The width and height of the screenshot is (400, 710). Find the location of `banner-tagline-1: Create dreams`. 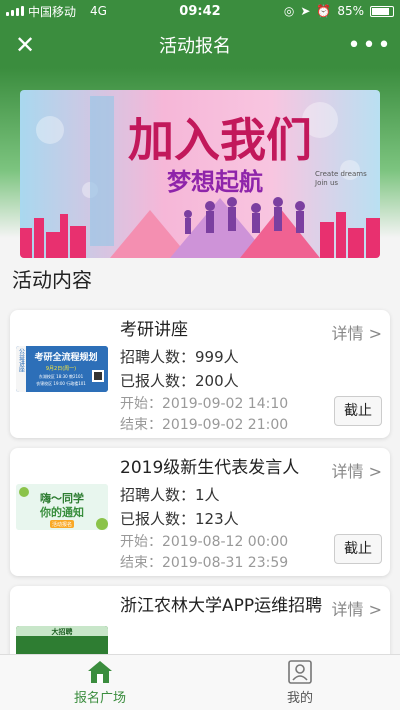

banner-tagline-1: Create dreams is located at coordinates (341, 174).